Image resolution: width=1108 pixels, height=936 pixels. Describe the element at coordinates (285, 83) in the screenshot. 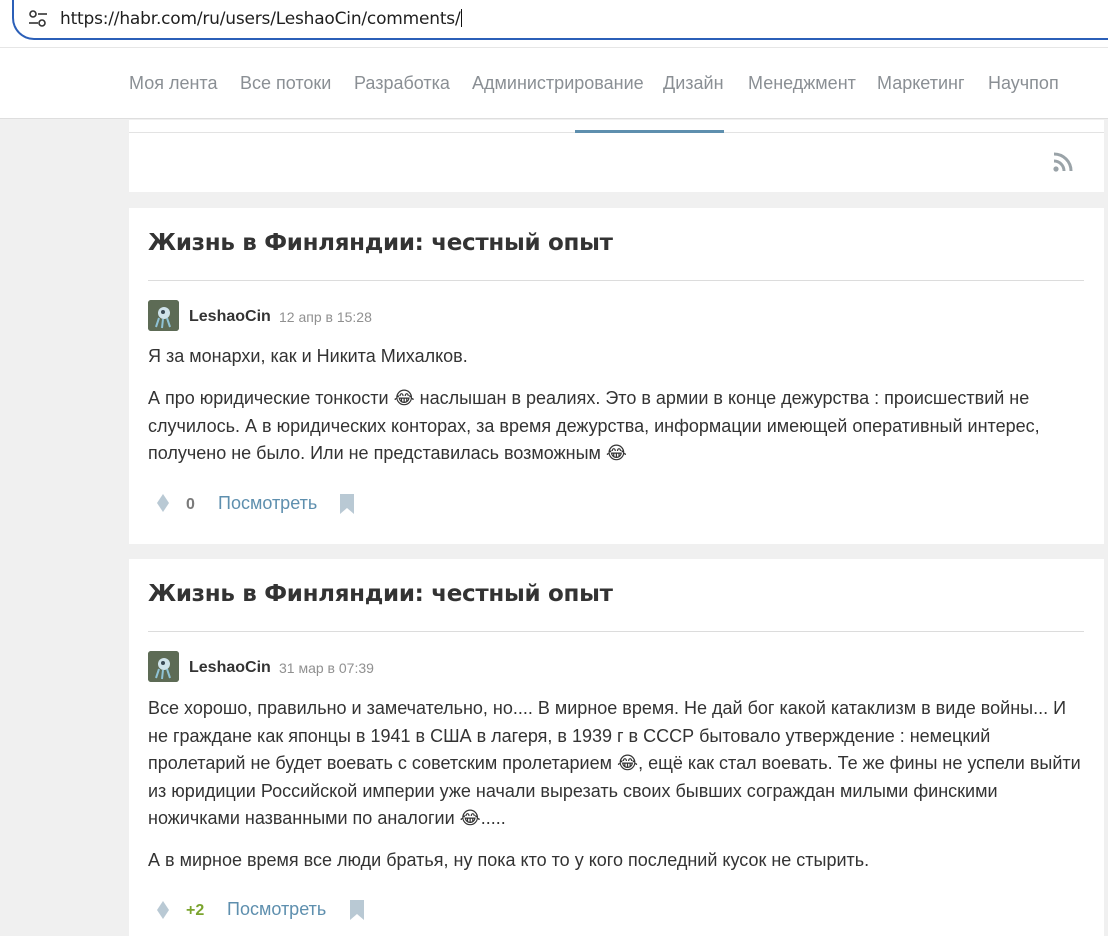

I see `nav-item-all-streams: Все потоки` at that location.